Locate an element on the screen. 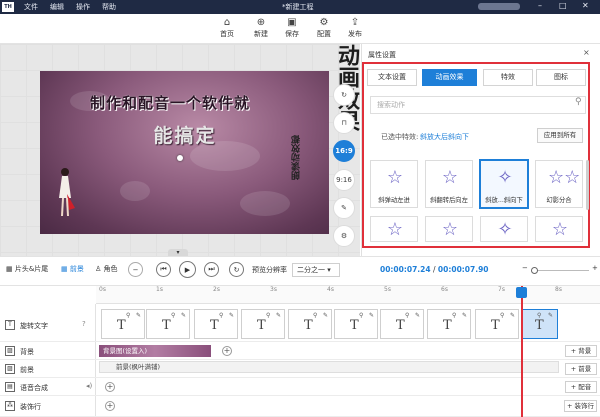  zoom-out-button: − is located at coordinates (525, 268).